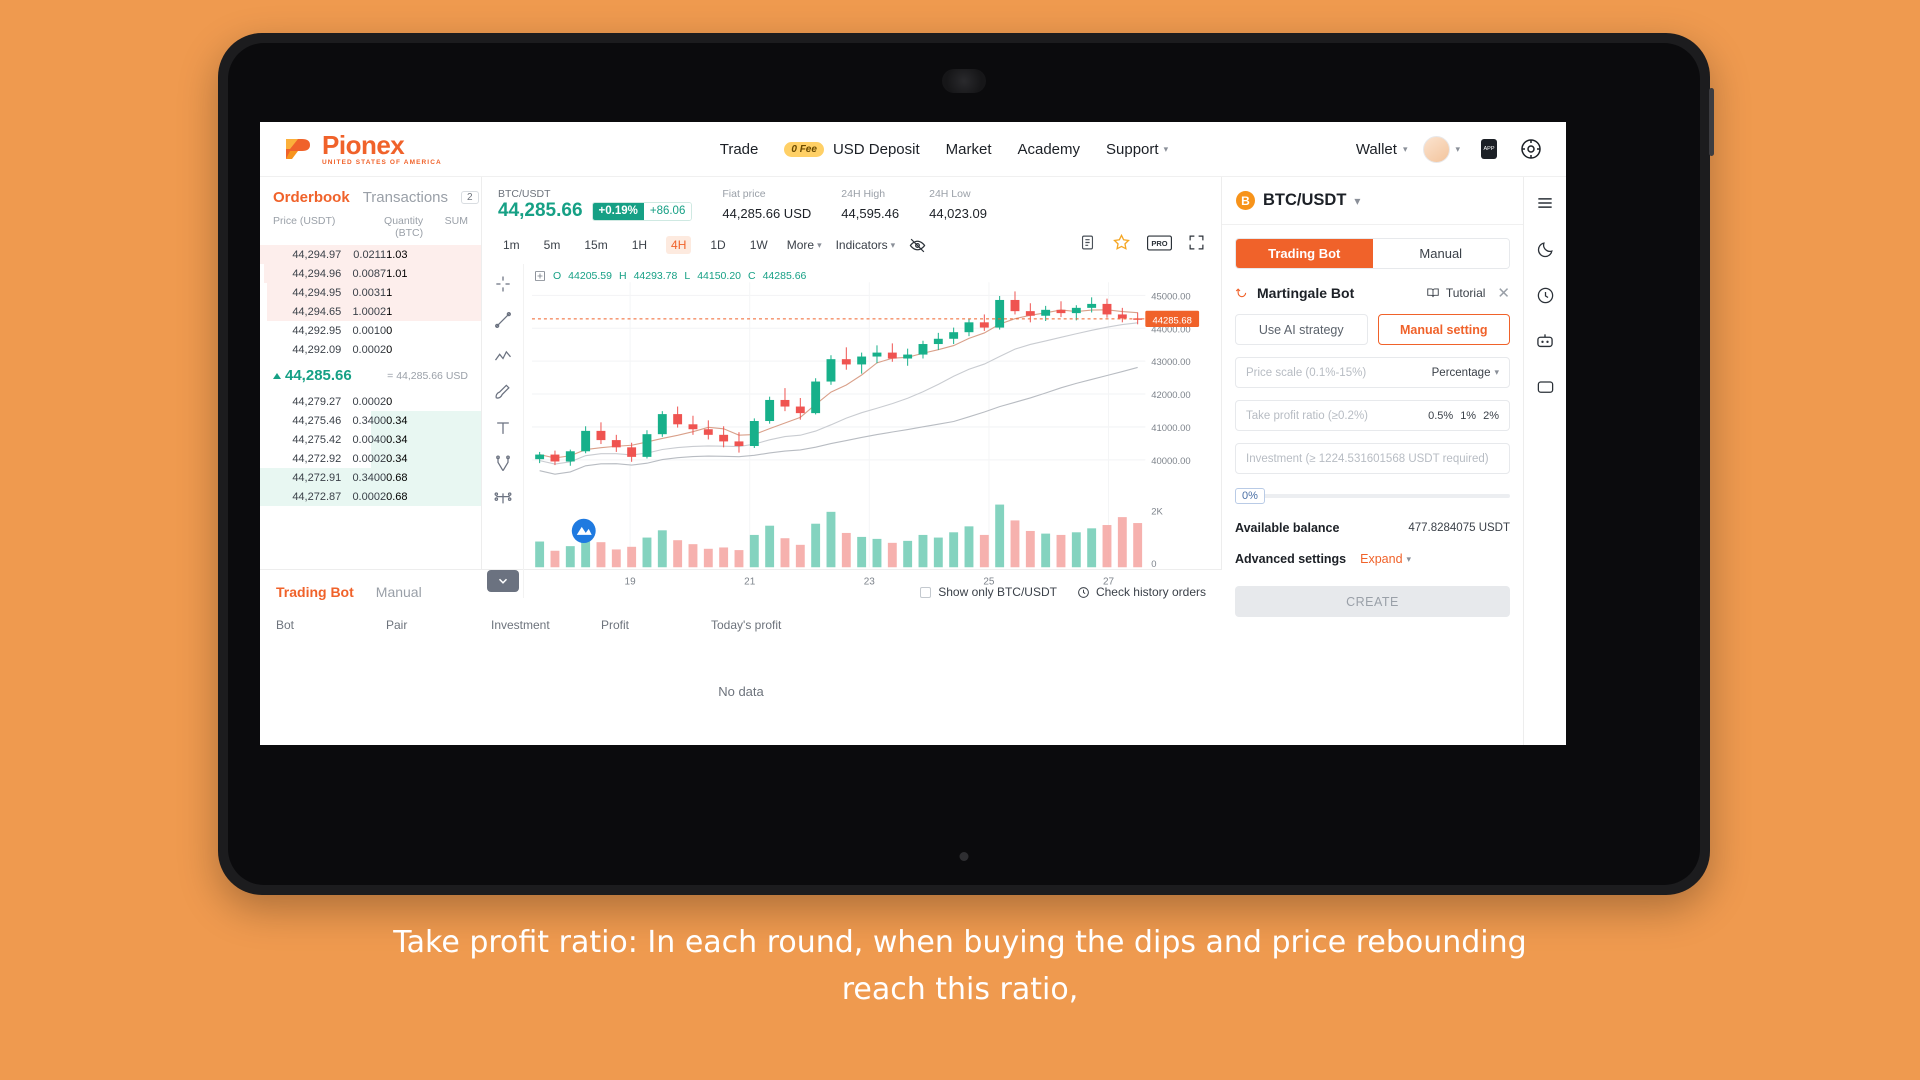 The width and height of the screenshot is (1920, 1080). Describe the element at coordinates (1170, 428) in the screenshot. I see `svg-text: 41000.00` at that location.